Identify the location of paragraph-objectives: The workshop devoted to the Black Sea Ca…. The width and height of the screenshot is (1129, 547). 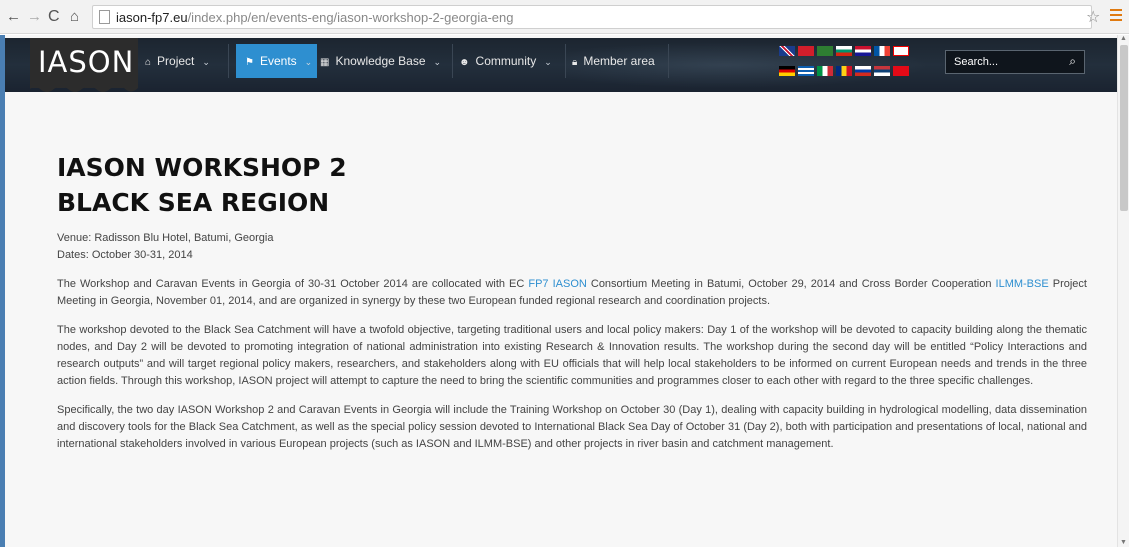
(572, 355).